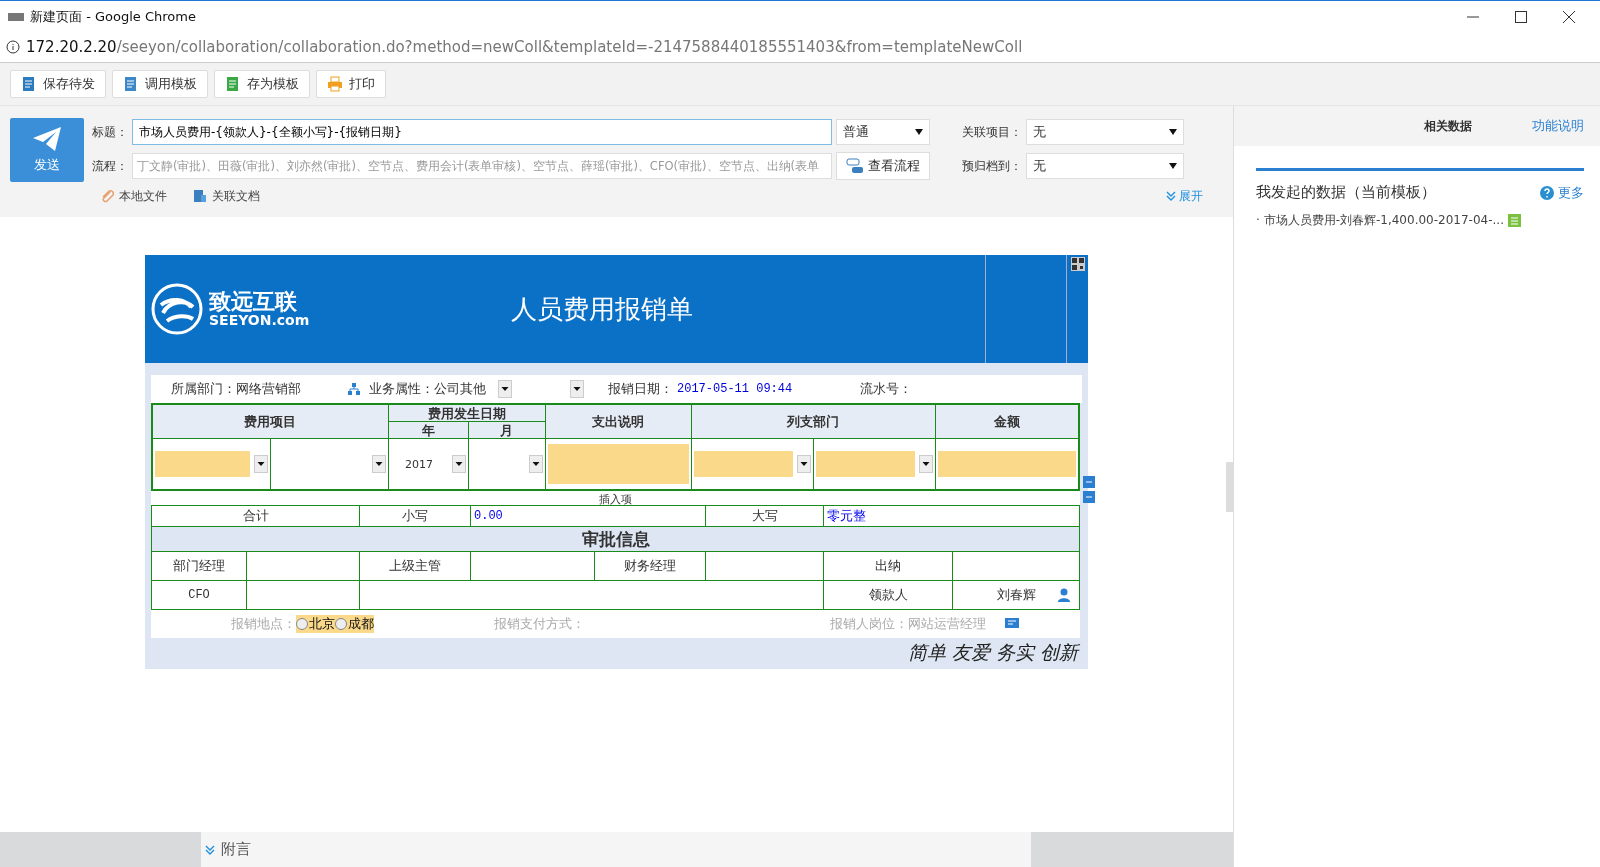  What do you see at coordinates (524, 47) in the screenshot?
I see `url-text: 172.20.2.20/seeyon/collaboration/collaboration.do?method=newColl&templateId=-2147588440185551403&from=templateNewColl` at bounding box center [524, 47].